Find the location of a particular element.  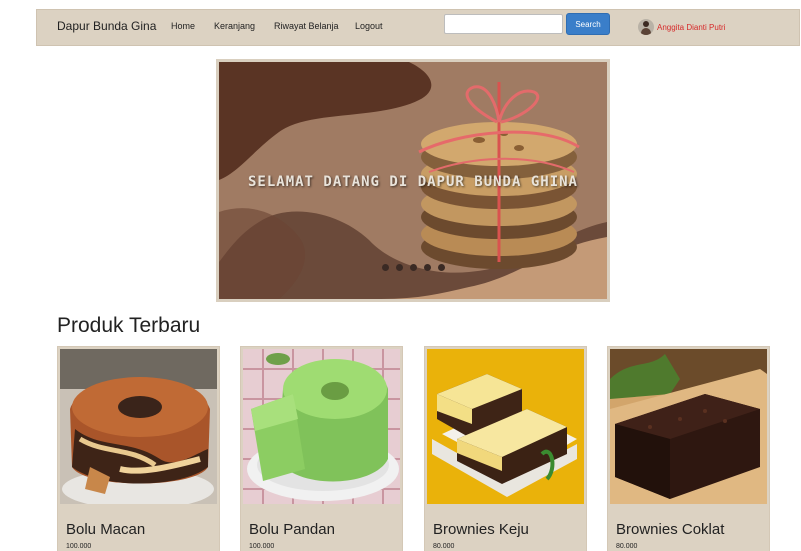

avatar is located at coordinates (646, 27).